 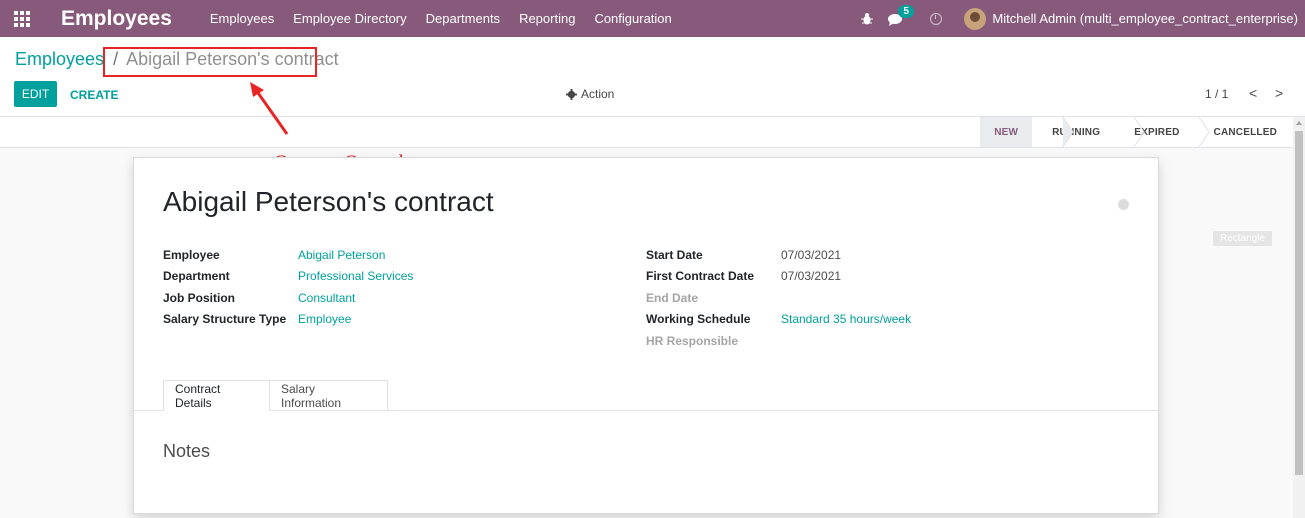 I want to click on chat-icon: 5, so click(x=901, y=15).